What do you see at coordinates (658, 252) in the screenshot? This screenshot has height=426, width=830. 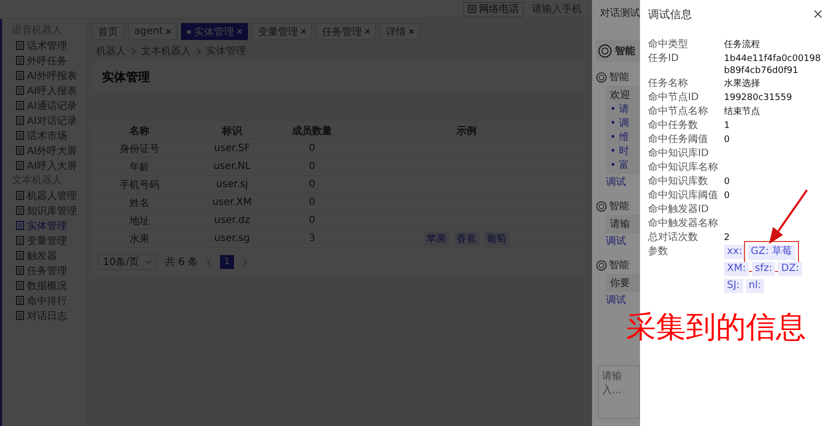 I see `field-label: 参数` at bounding box center [658, 252].